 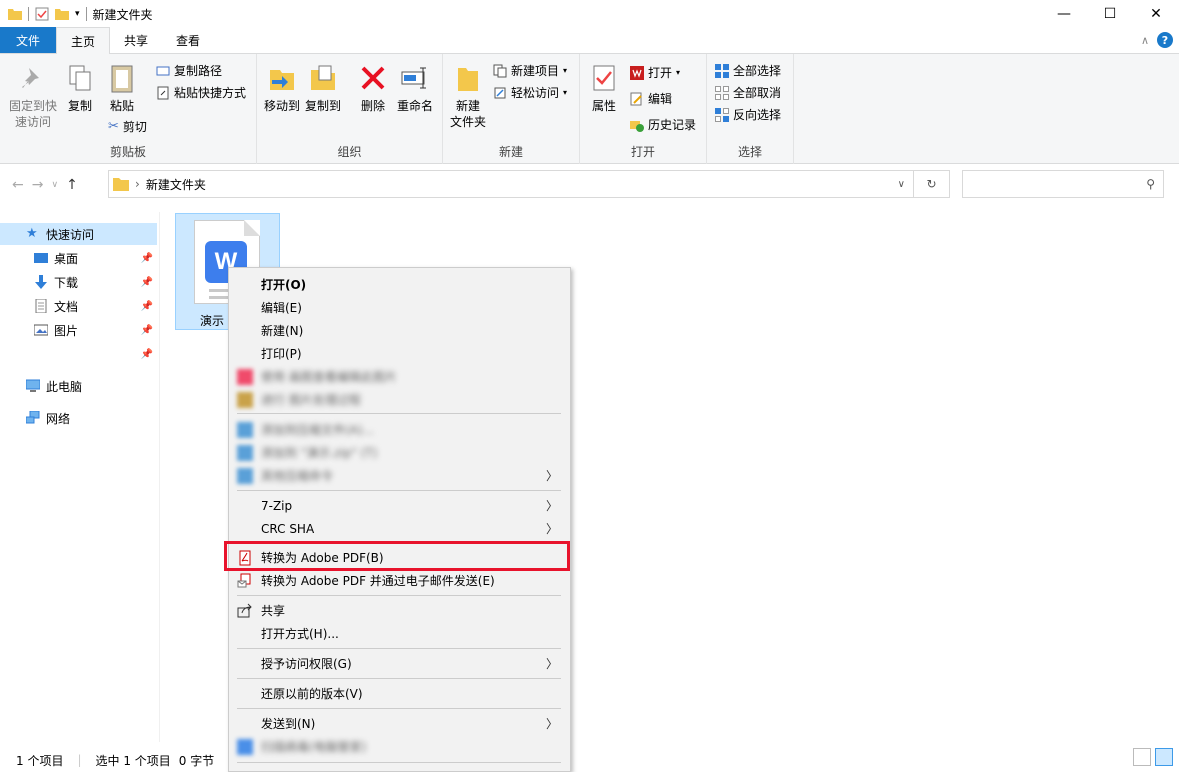 I want to click on open-button: 打开 ▾, so click(x=655, y=72).